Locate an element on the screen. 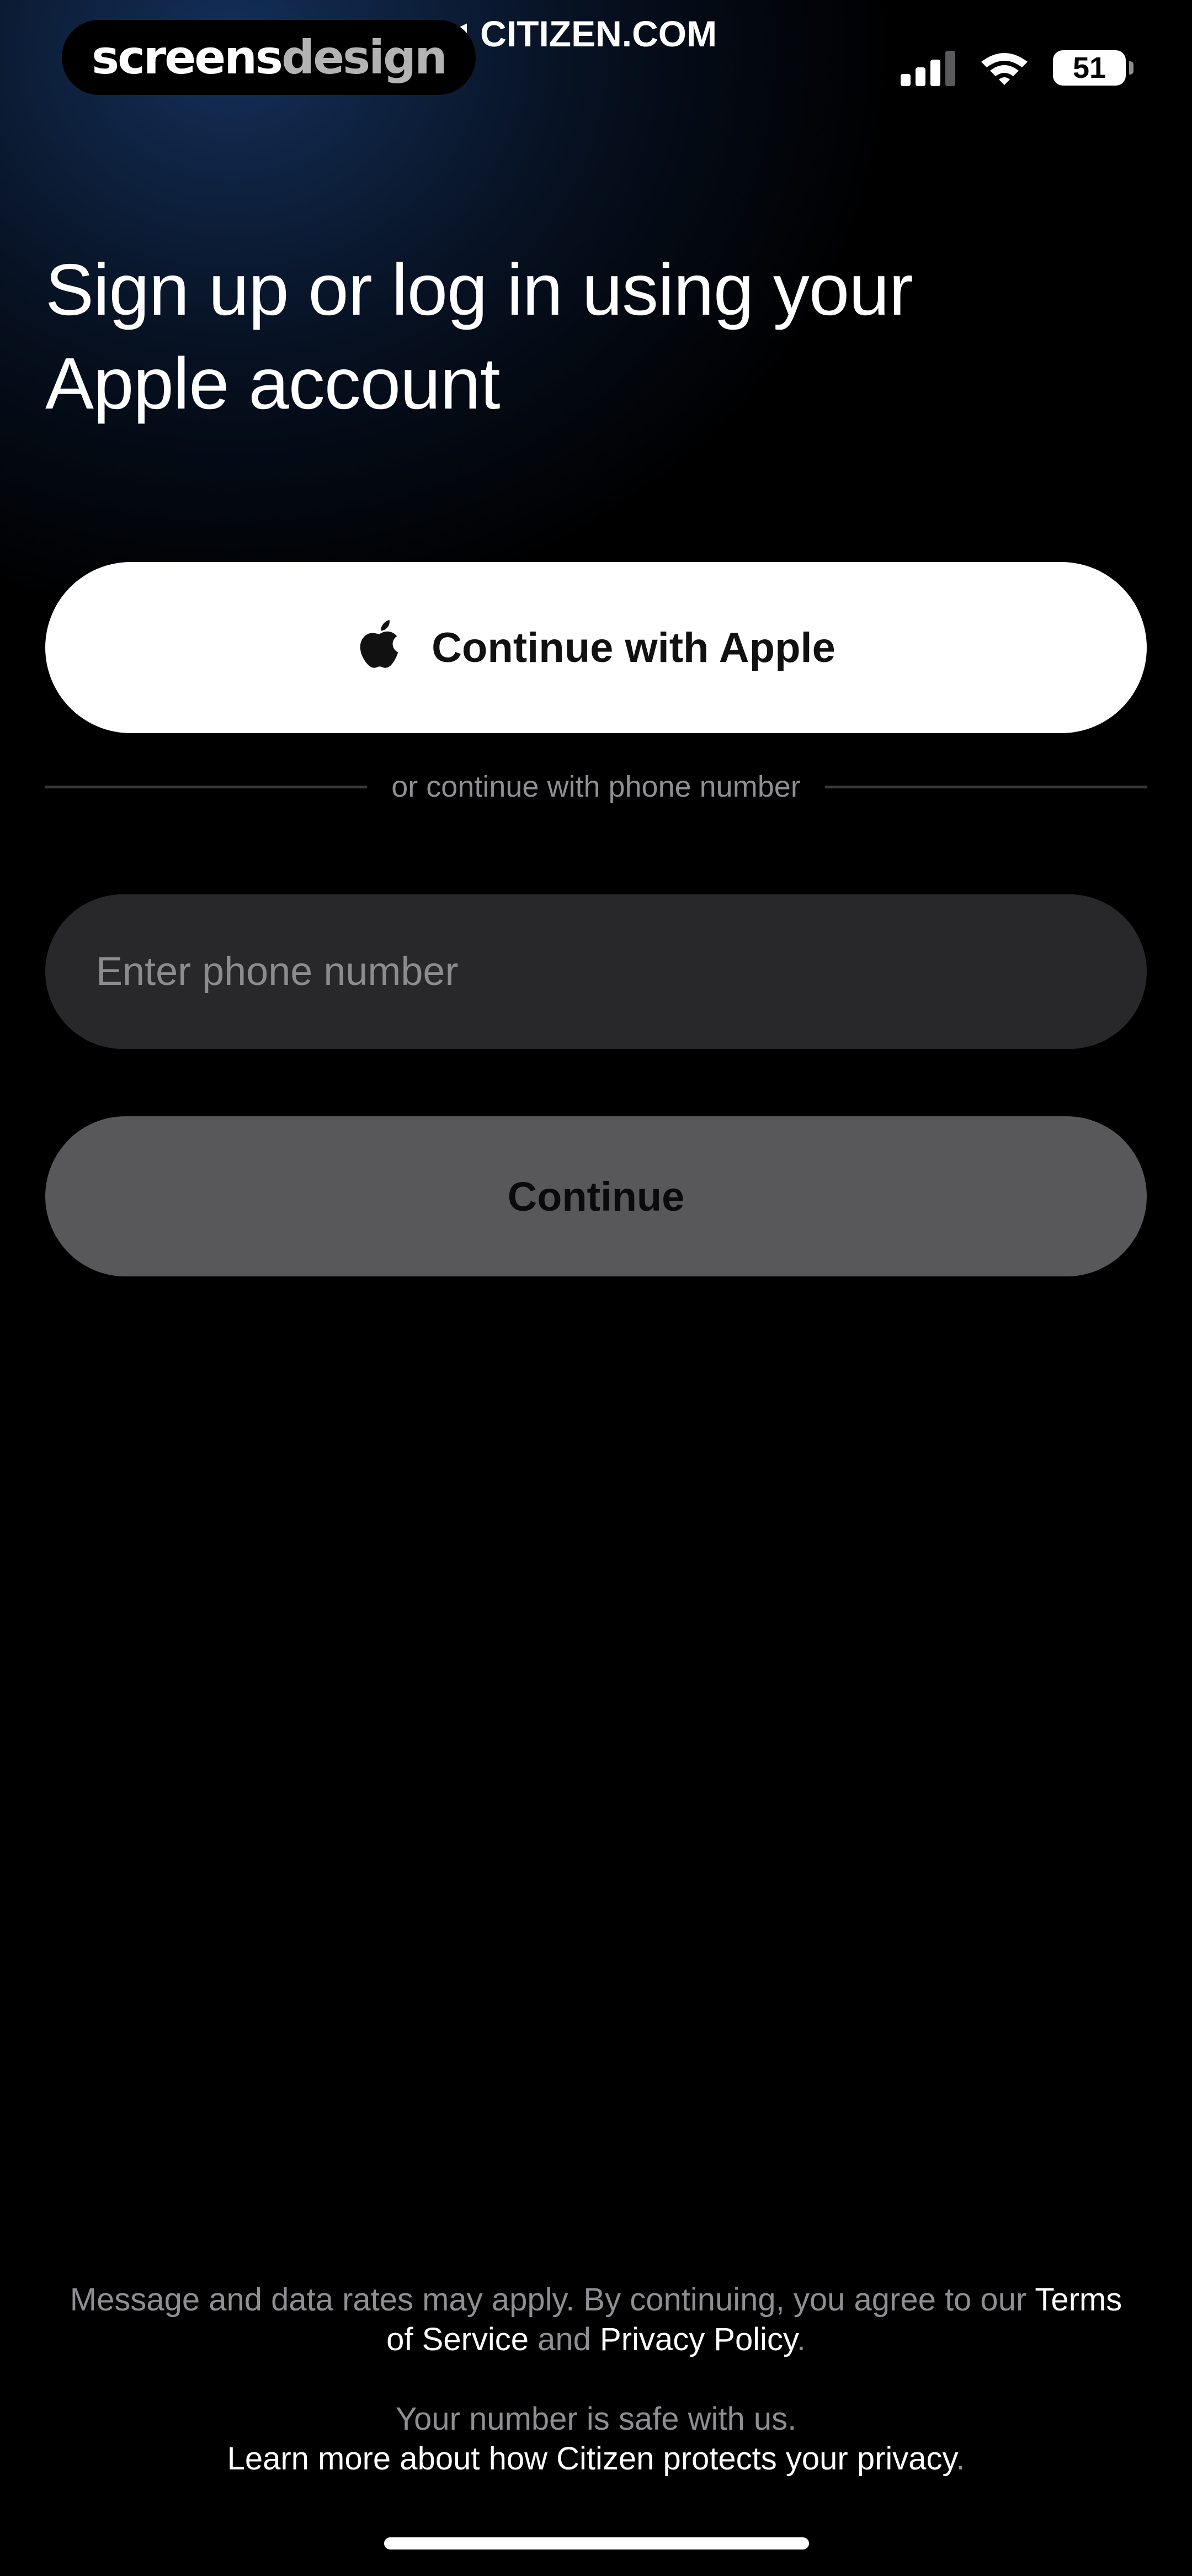  battery-icon: 51 is located at coordinates (1093, 68).